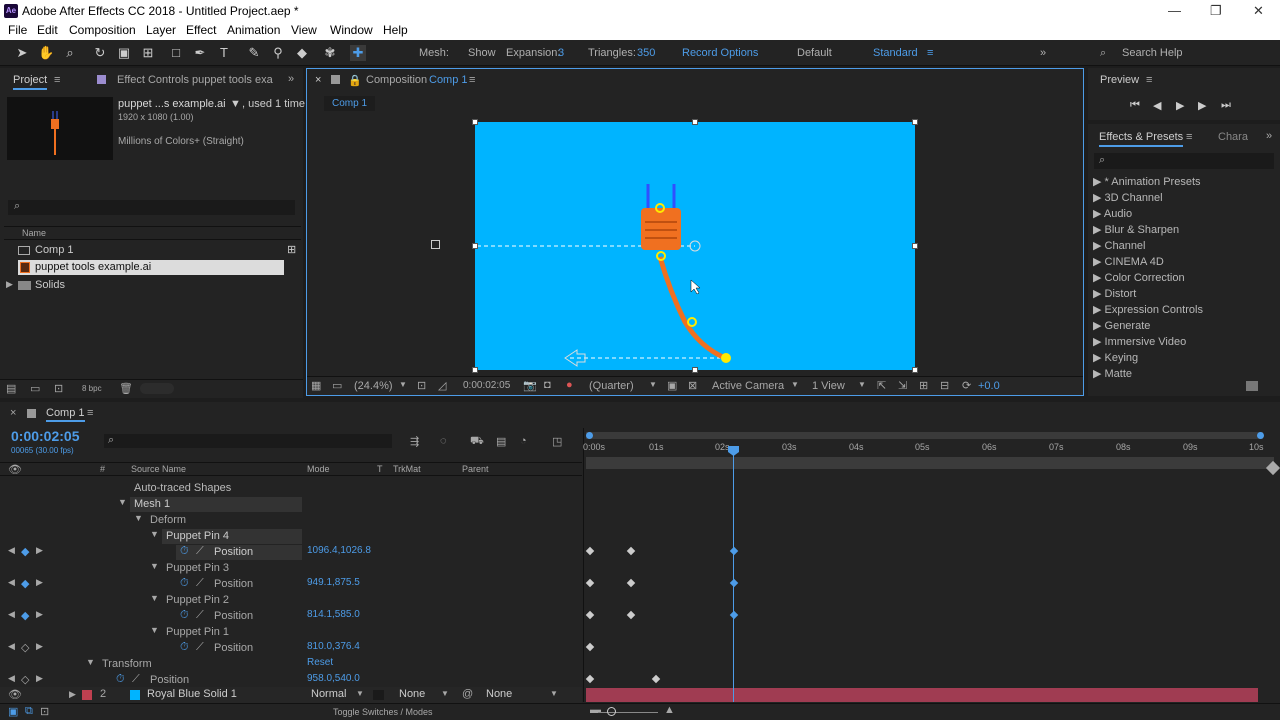  What do you see at coordinates (291, 249) in the screenshot?
I see `flowchart-icon: ⊞` at bounding box center [291, 249].